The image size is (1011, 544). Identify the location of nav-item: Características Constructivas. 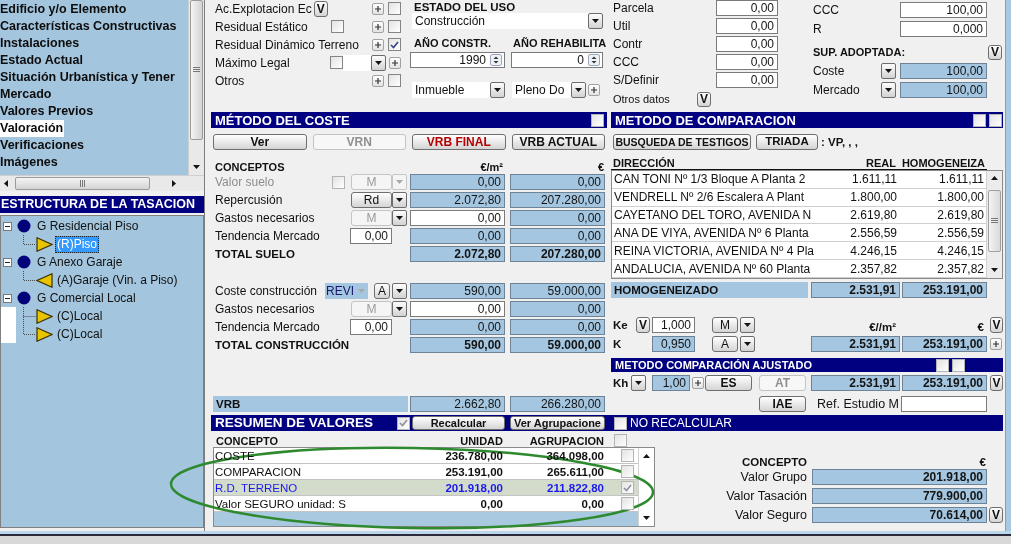
(89, 26).